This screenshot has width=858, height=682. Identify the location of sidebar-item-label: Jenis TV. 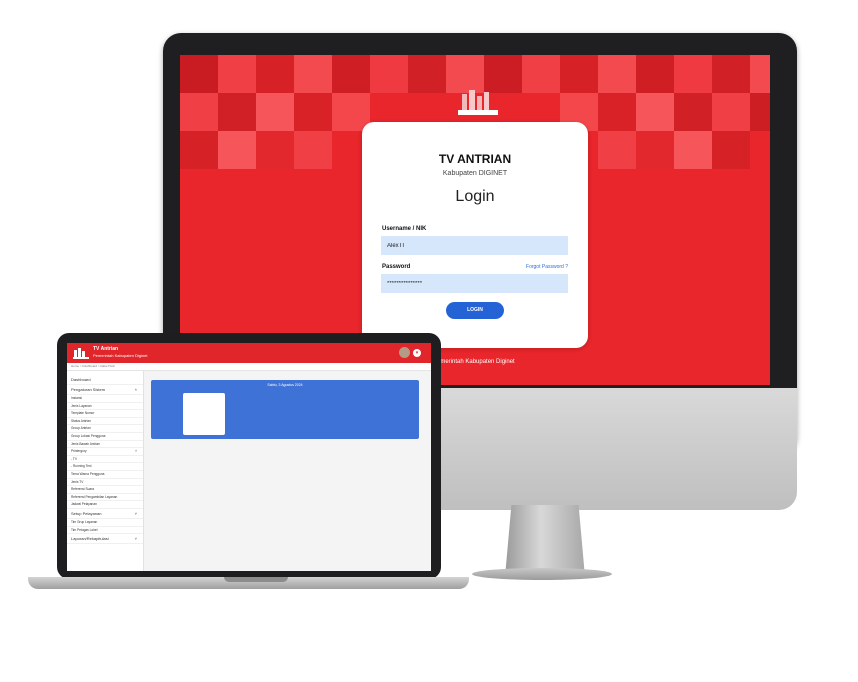
(77, 481).